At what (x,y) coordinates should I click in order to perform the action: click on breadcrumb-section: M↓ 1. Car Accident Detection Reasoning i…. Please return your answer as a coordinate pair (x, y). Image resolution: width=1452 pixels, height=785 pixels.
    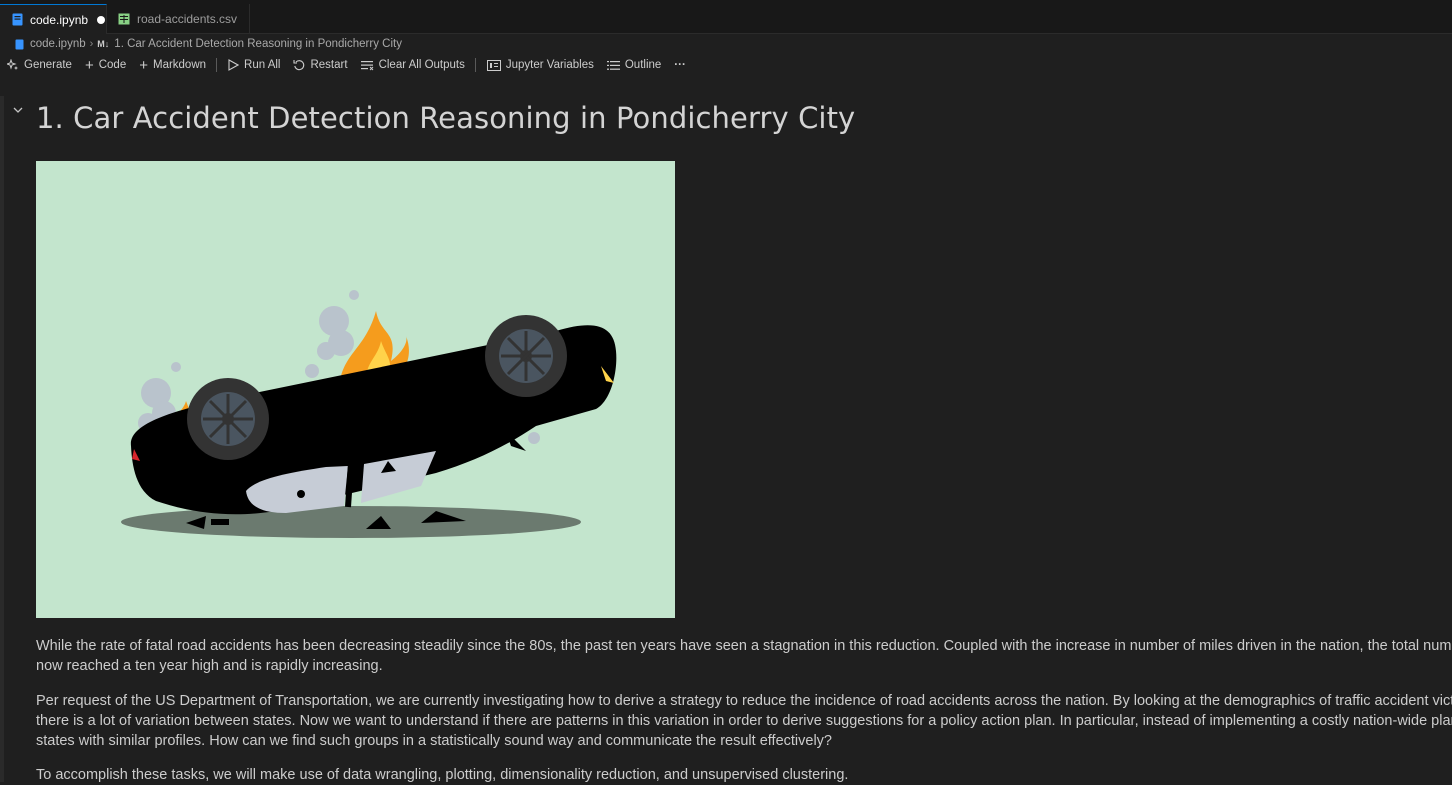
    Looking at the image, I should click on (249, 44).